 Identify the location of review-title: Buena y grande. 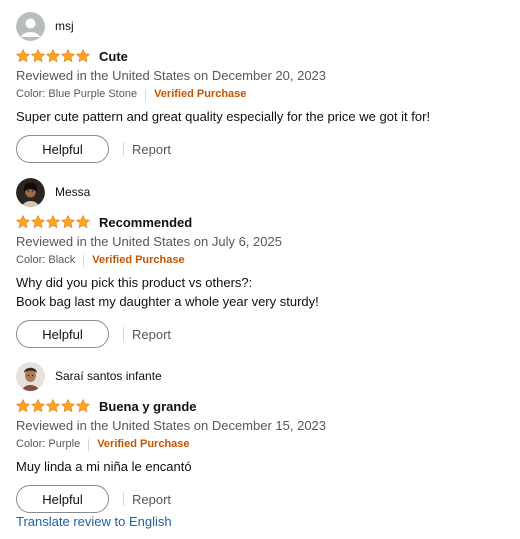
(148, 406).